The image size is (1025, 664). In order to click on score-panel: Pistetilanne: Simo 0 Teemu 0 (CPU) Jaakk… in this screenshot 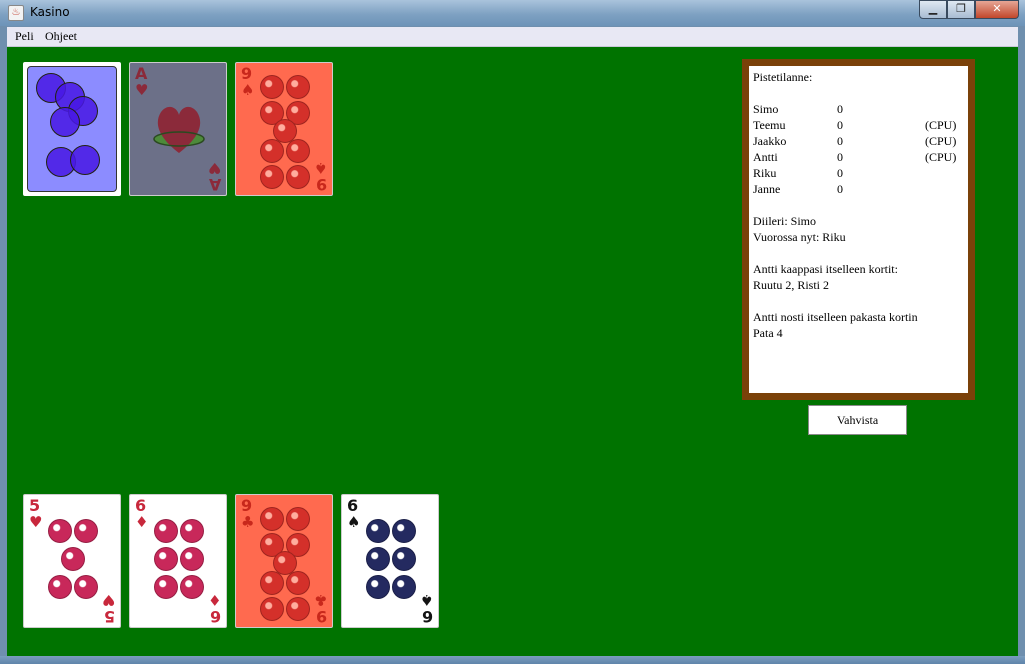, I will do `click(858, 229)`.